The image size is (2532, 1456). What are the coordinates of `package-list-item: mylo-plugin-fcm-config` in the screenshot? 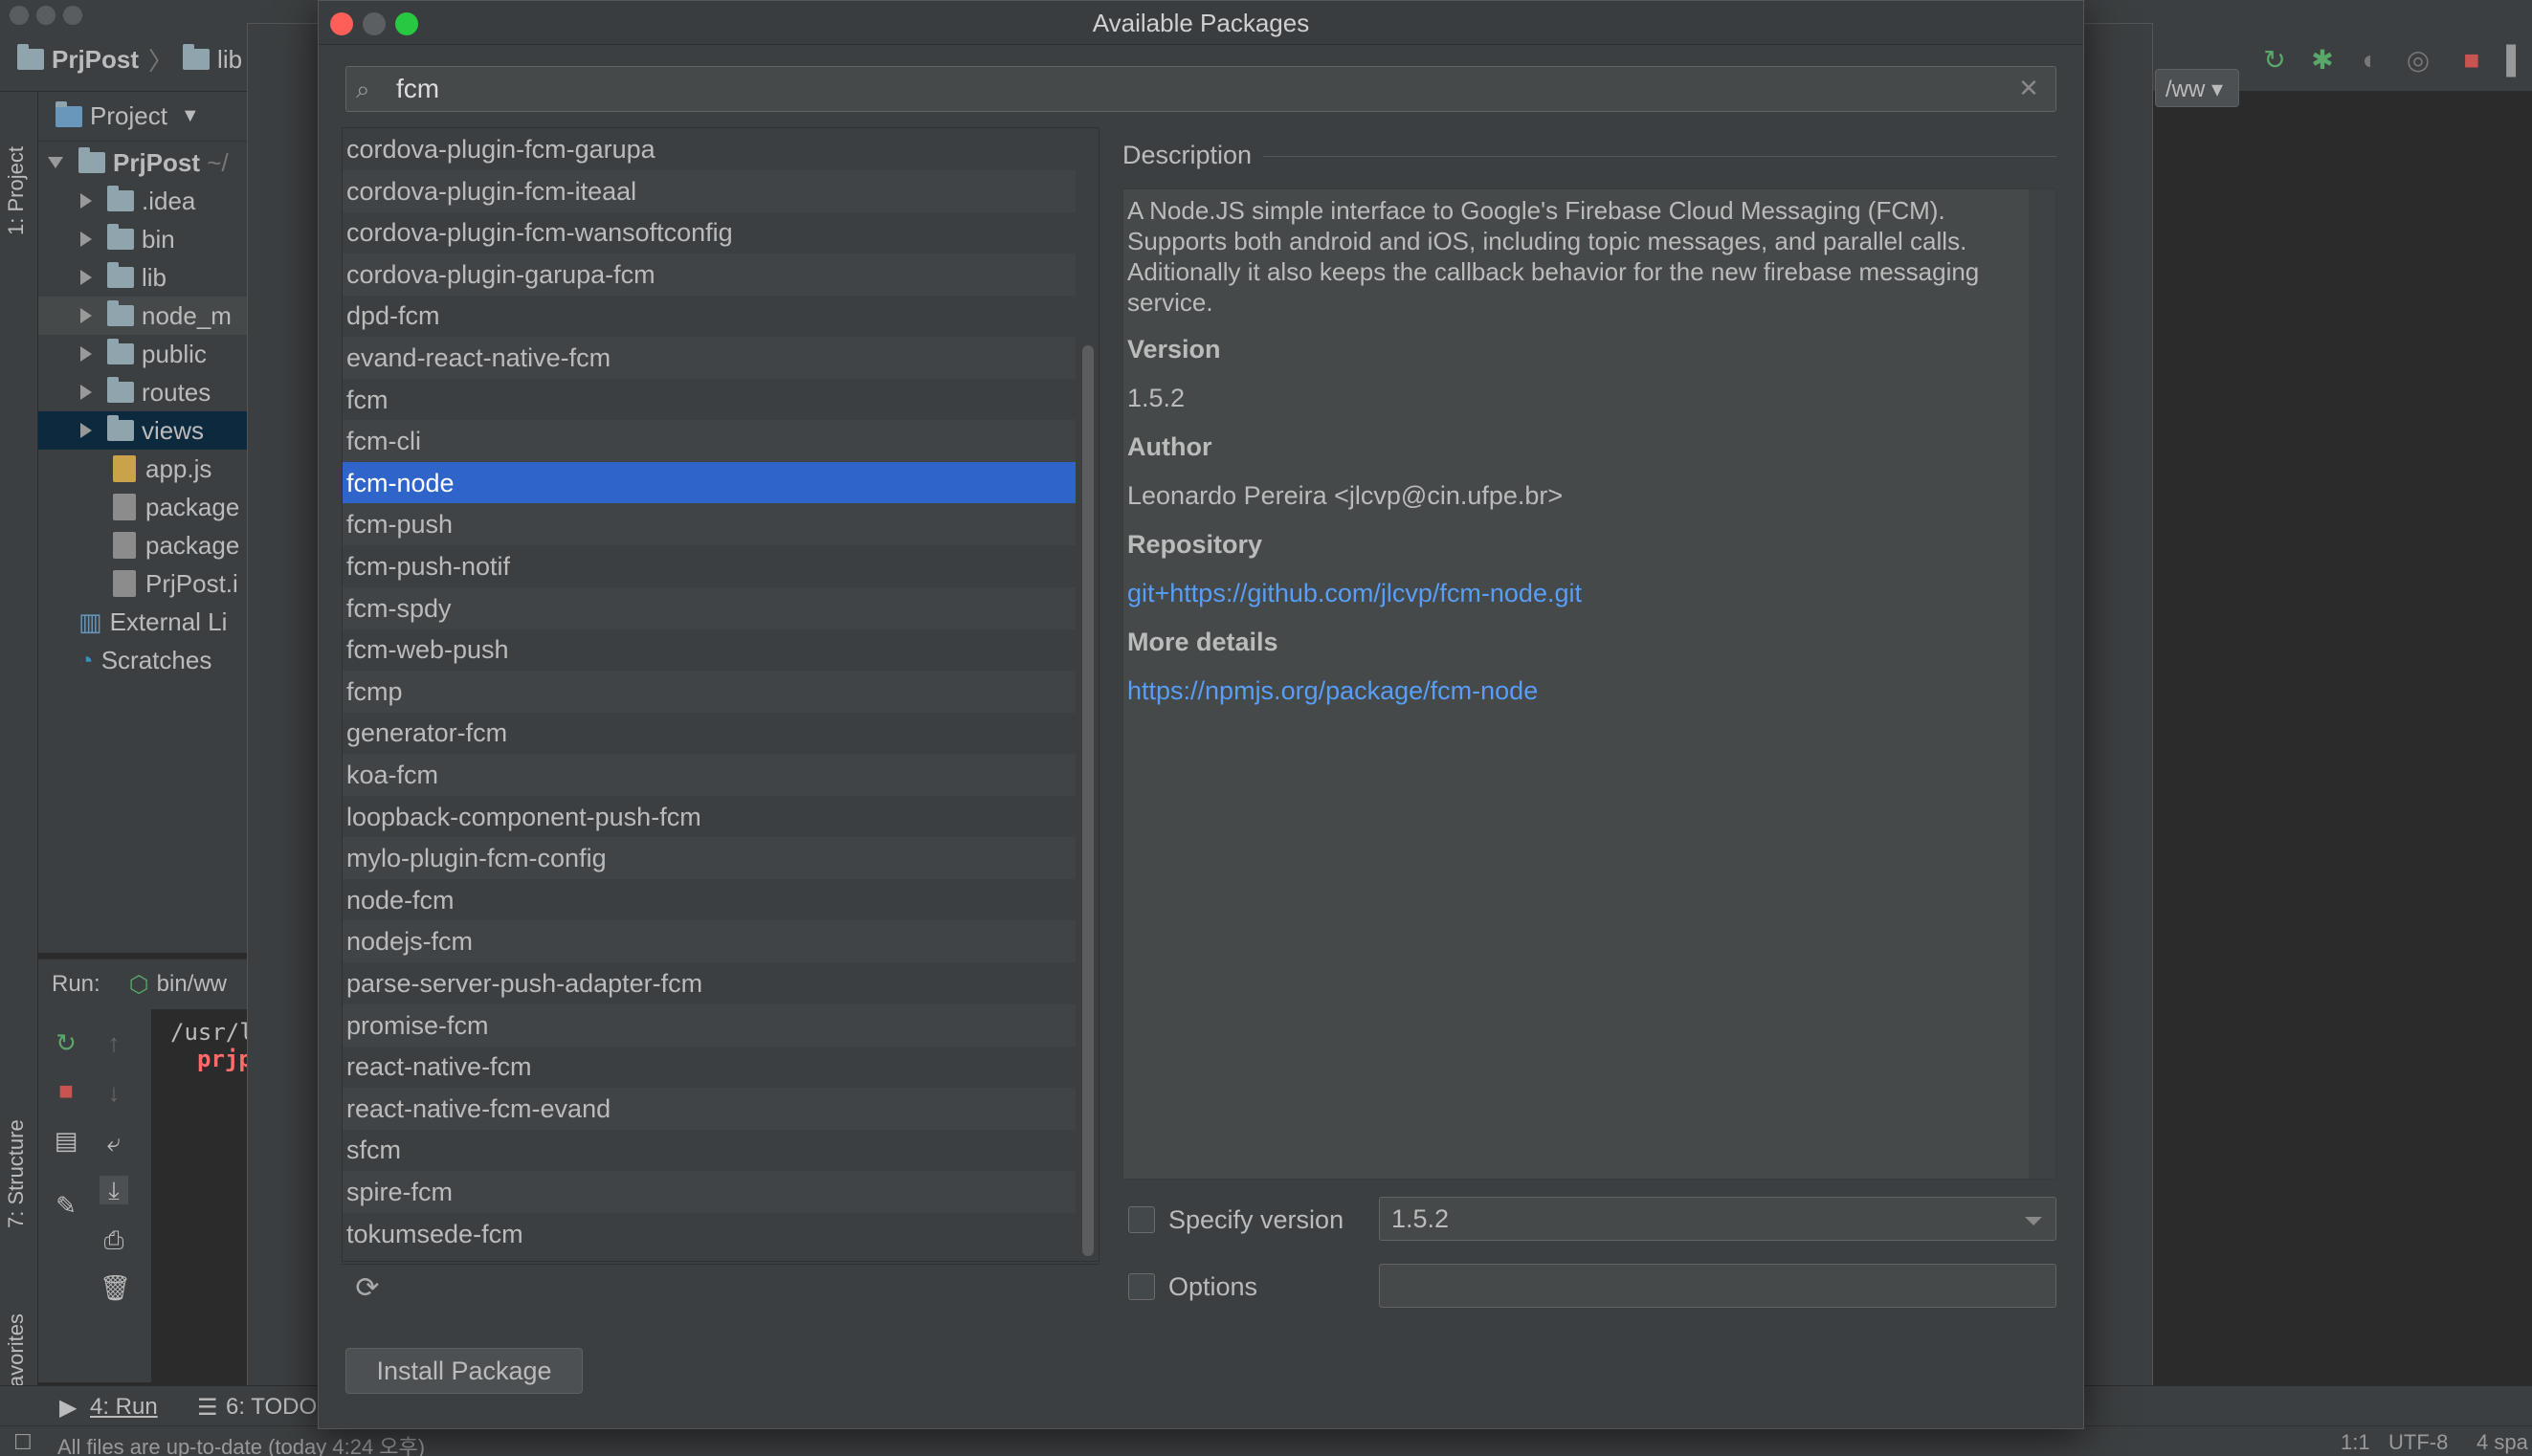 It's located at (709, 859).